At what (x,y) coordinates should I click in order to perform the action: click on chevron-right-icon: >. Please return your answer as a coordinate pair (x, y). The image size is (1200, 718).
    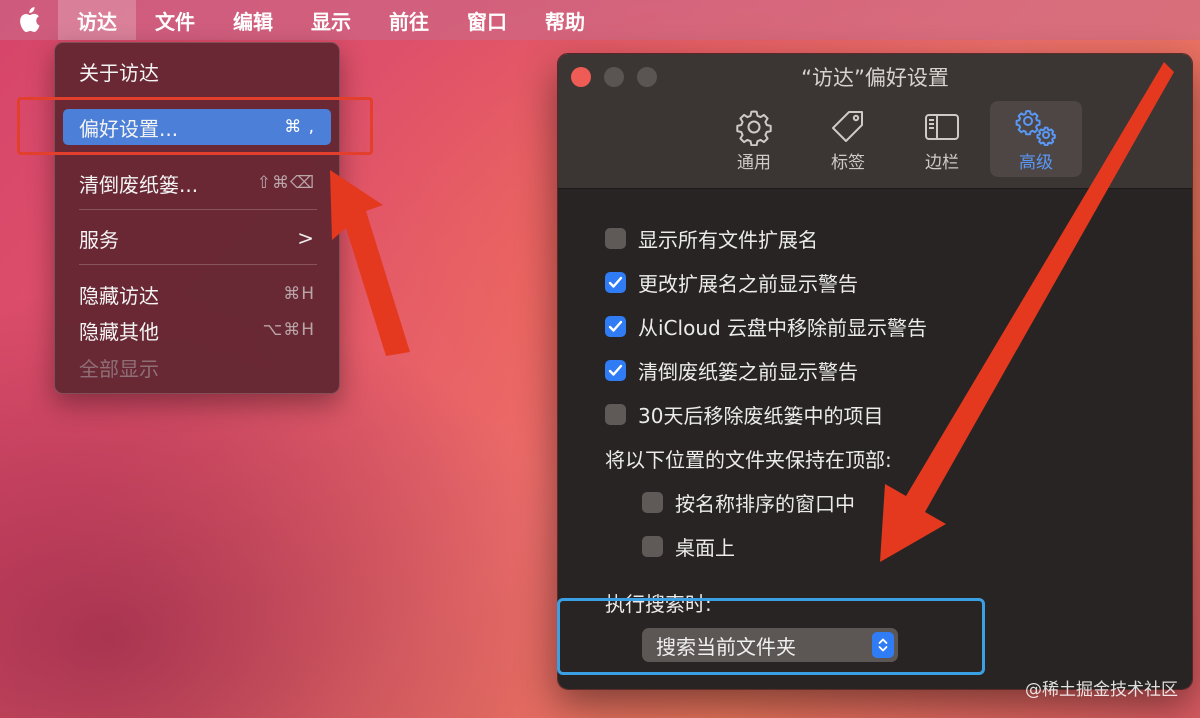
    Looking at the image, I should click on (306, 238).